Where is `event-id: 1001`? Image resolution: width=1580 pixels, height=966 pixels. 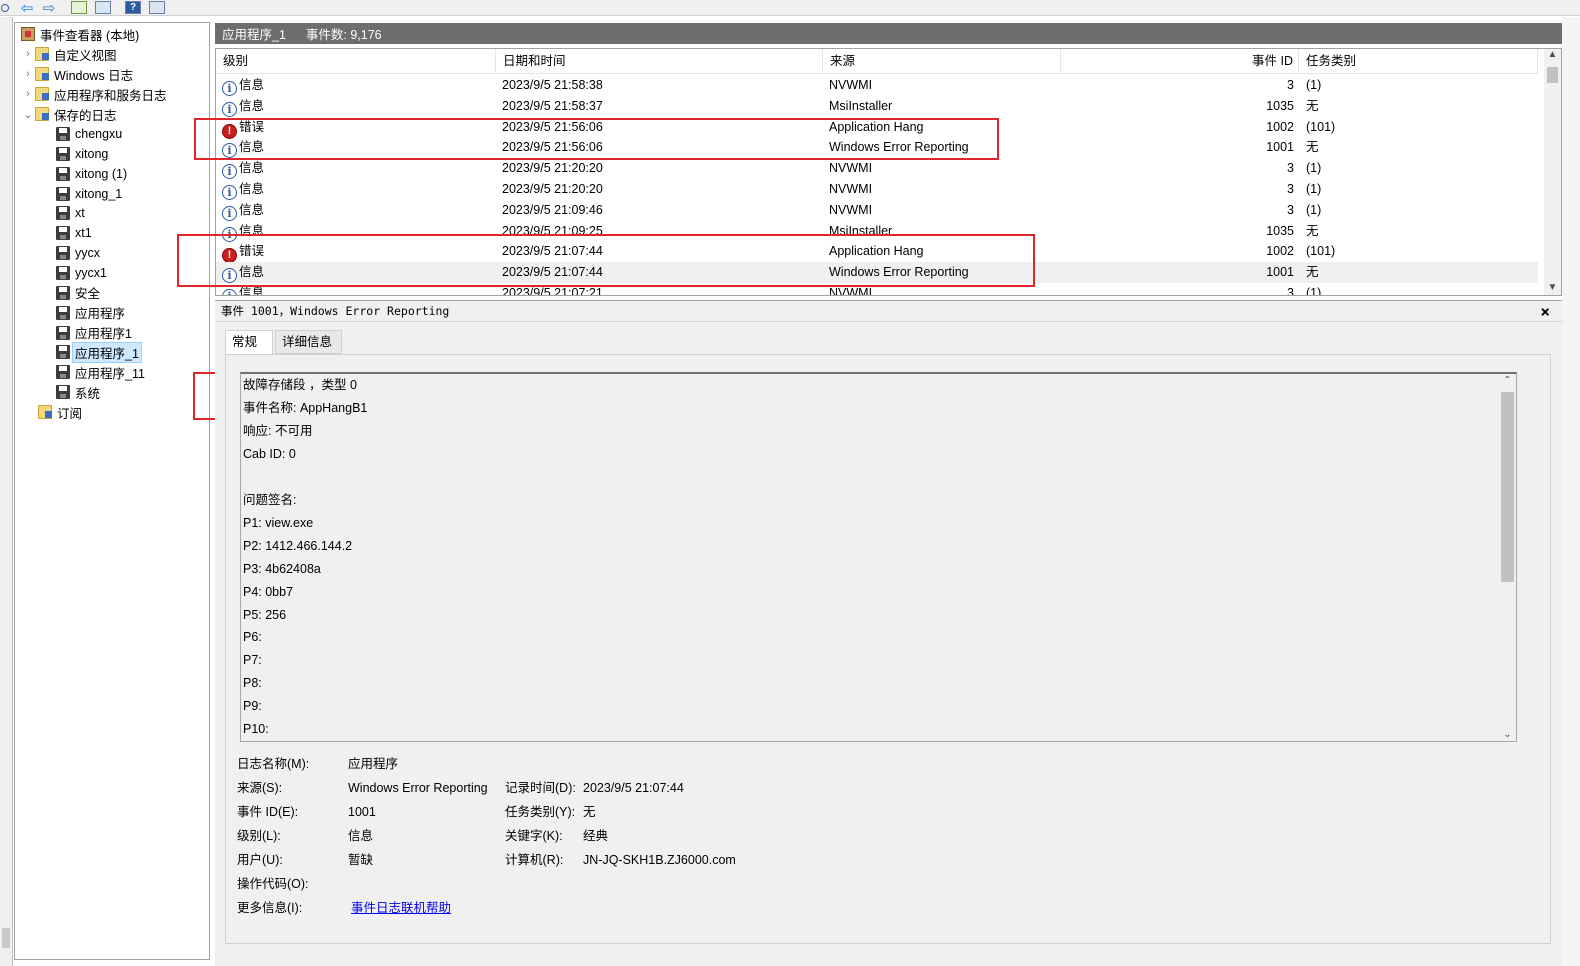 event-id: 1001 is located at coordinates (1280, 272).